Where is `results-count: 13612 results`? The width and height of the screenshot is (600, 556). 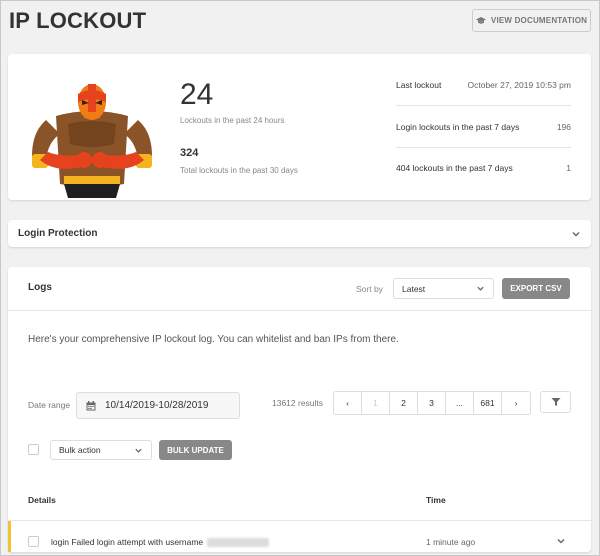 results-count: 13612 results is located at coordinates (298, 403).